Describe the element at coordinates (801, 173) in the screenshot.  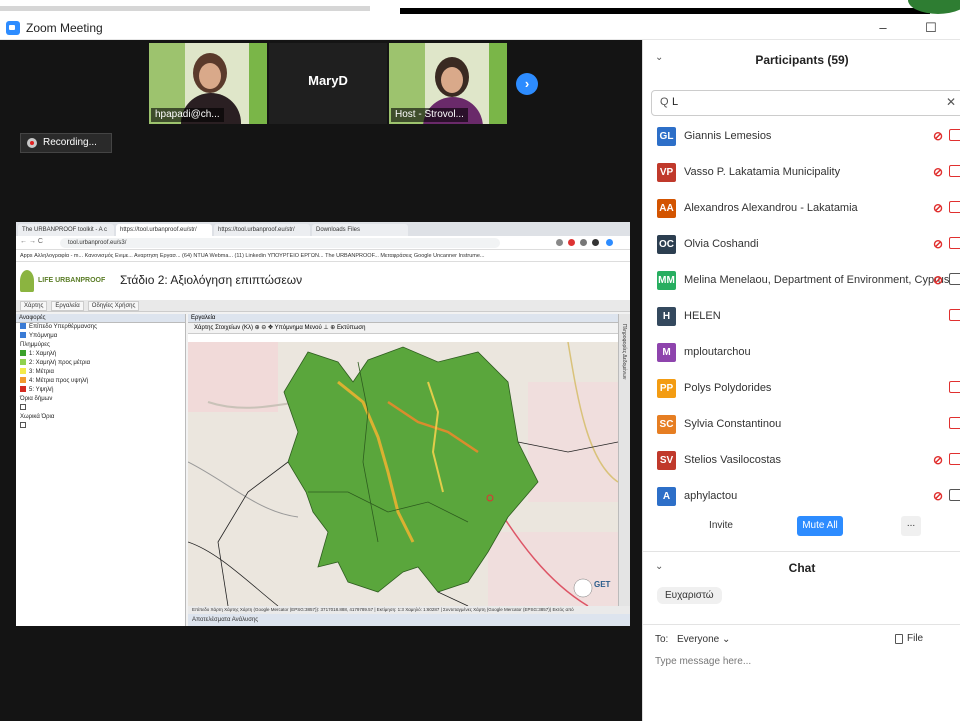
I see `participant-row: VP Vasso P. Lakatamia Municipality ⊘` at that location.